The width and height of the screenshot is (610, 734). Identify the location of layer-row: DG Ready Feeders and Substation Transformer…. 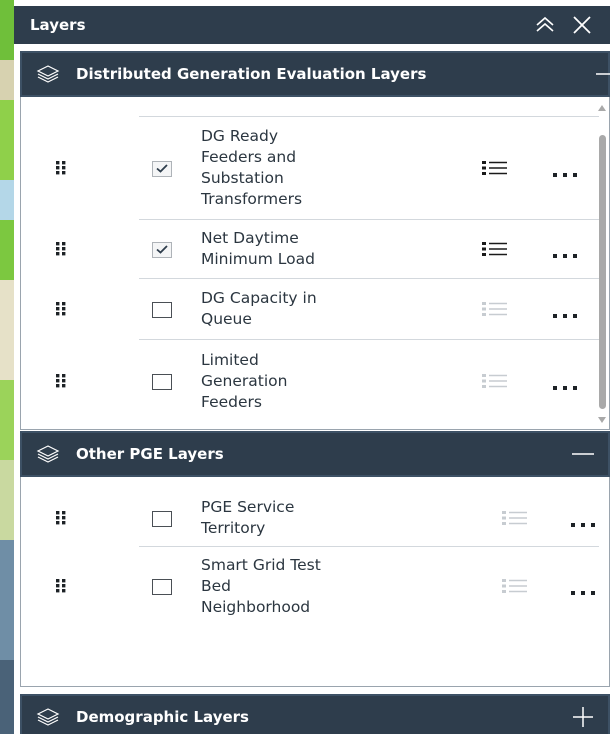
(310, 167).